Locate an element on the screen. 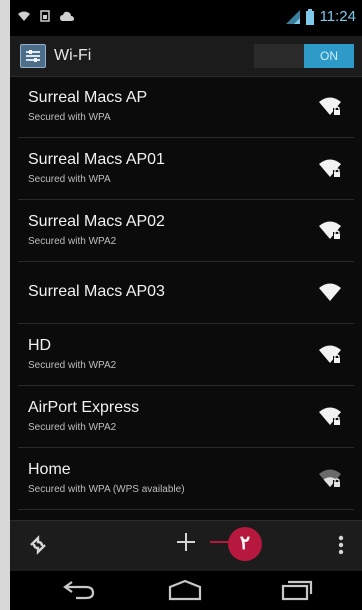  network-name: Surreal Macs AP01 is located at coordinates (96, 159).